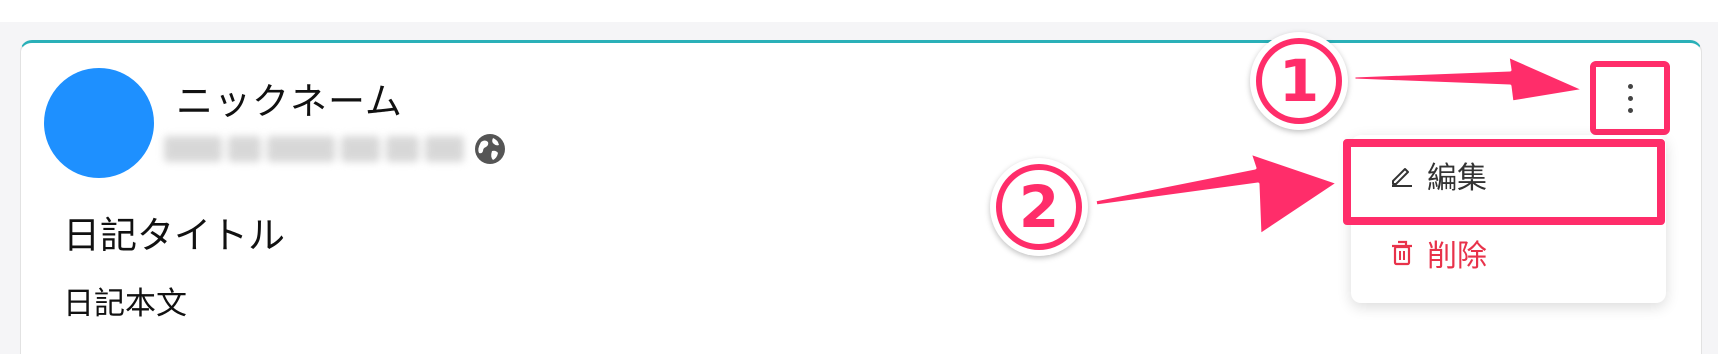 The height and width of the screenshot is (354, 1718). I want to click on menu-item-edit-label: 編集, so click(1457, 178).